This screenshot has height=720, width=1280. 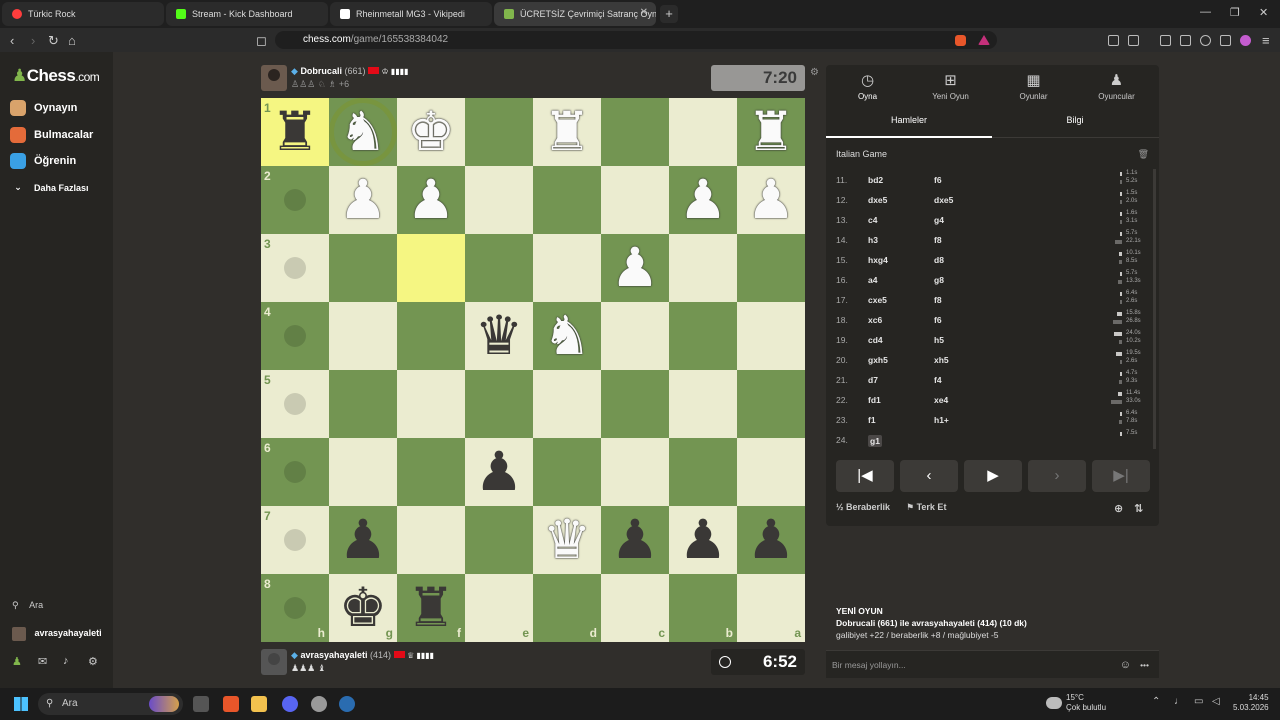 I want to click on square-b7: ♟, so click(x=703, y=540).